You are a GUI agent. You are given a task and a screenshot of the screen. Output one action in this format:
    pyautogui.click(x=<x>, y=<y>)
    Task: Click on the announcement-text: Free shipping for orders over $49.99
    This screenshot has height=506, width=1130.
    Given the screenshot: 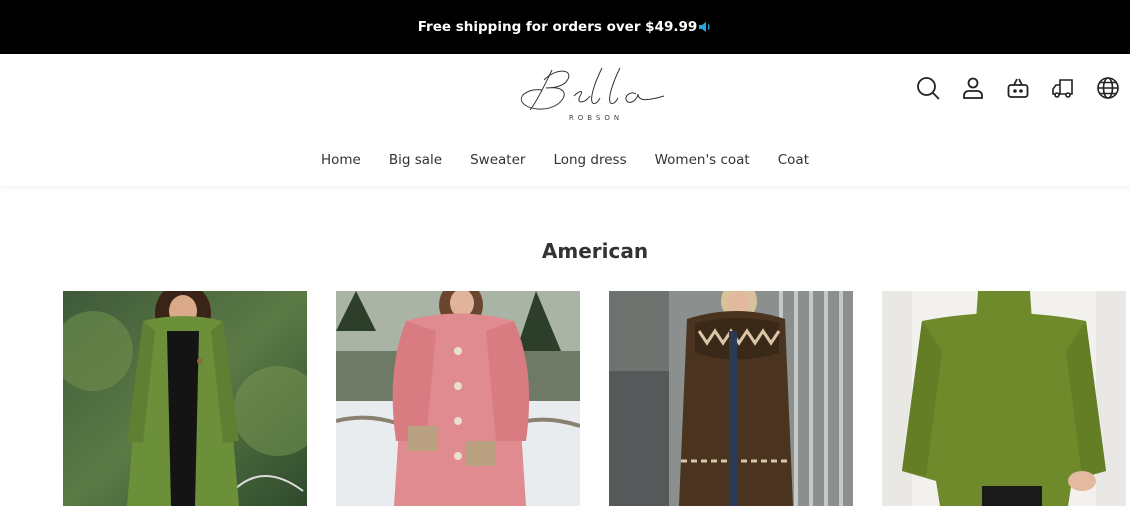 What is the action you would take?
    pyautogui.click(x=557, y=27)
    